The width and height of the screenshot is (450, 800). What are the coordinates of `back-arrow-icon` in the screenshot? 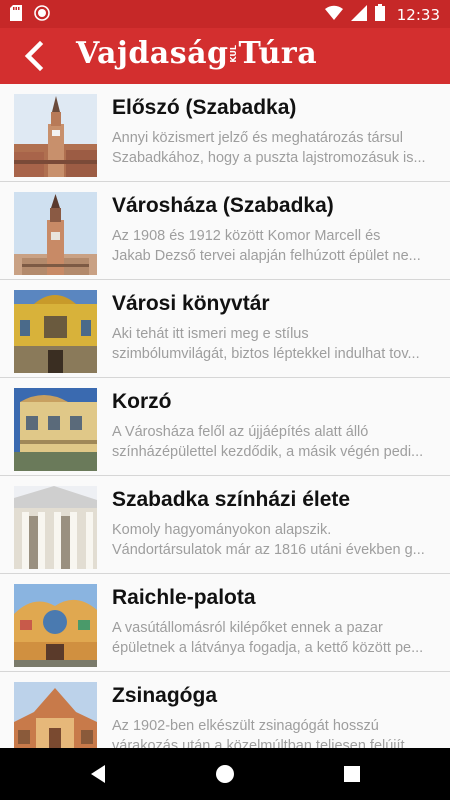 It's located at (36, 58).